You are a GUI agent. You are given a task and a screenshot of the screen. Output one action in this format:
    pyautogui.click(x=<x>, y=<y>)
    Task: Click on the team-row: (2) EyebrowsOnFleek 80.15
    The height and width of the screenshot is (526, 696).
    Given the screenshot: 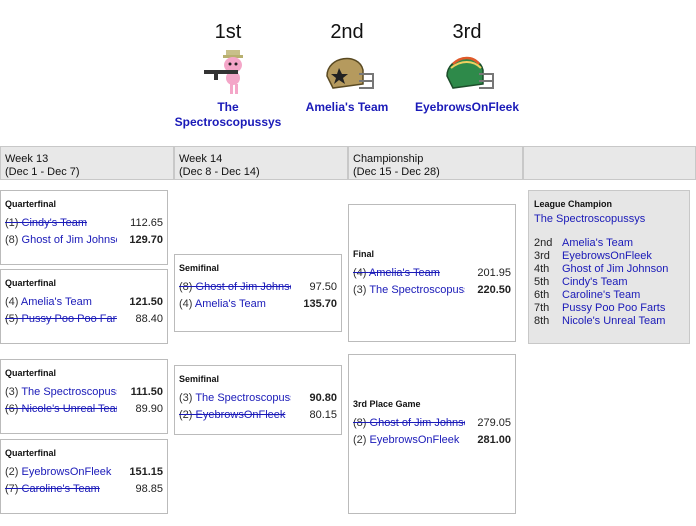 What is the action you would take?
    pyautogui.click(x=258, y=415)
    